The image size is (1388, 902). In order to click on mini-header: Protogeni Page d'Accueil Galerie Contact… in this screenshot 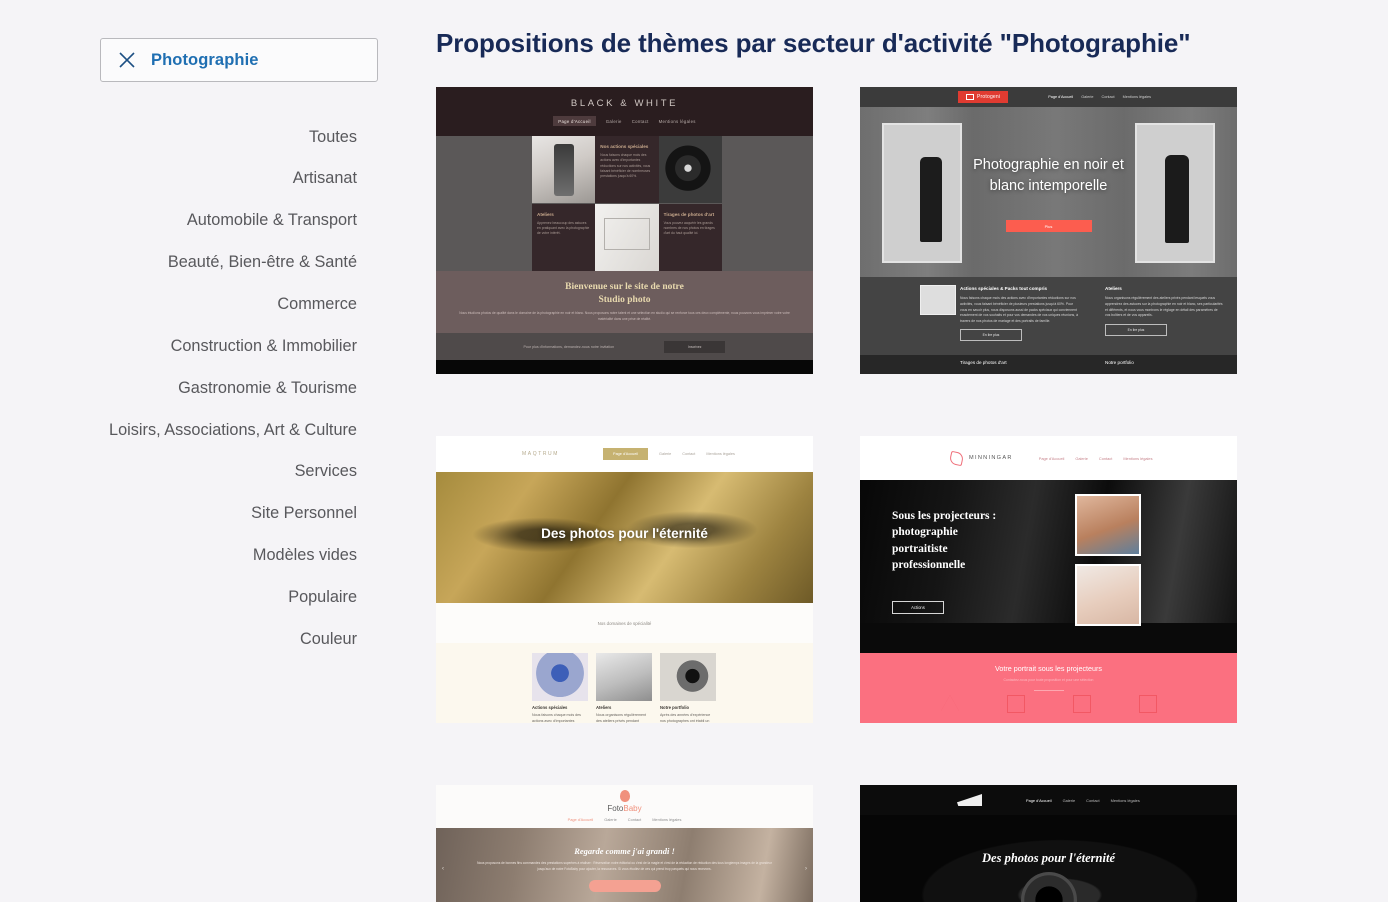, I will do `click(1048, 97)`.